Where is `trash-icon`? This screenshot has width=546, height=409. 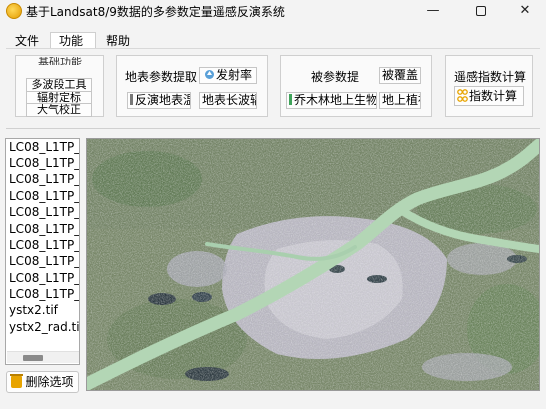 trash-icon is located at coordinates (17, 381).